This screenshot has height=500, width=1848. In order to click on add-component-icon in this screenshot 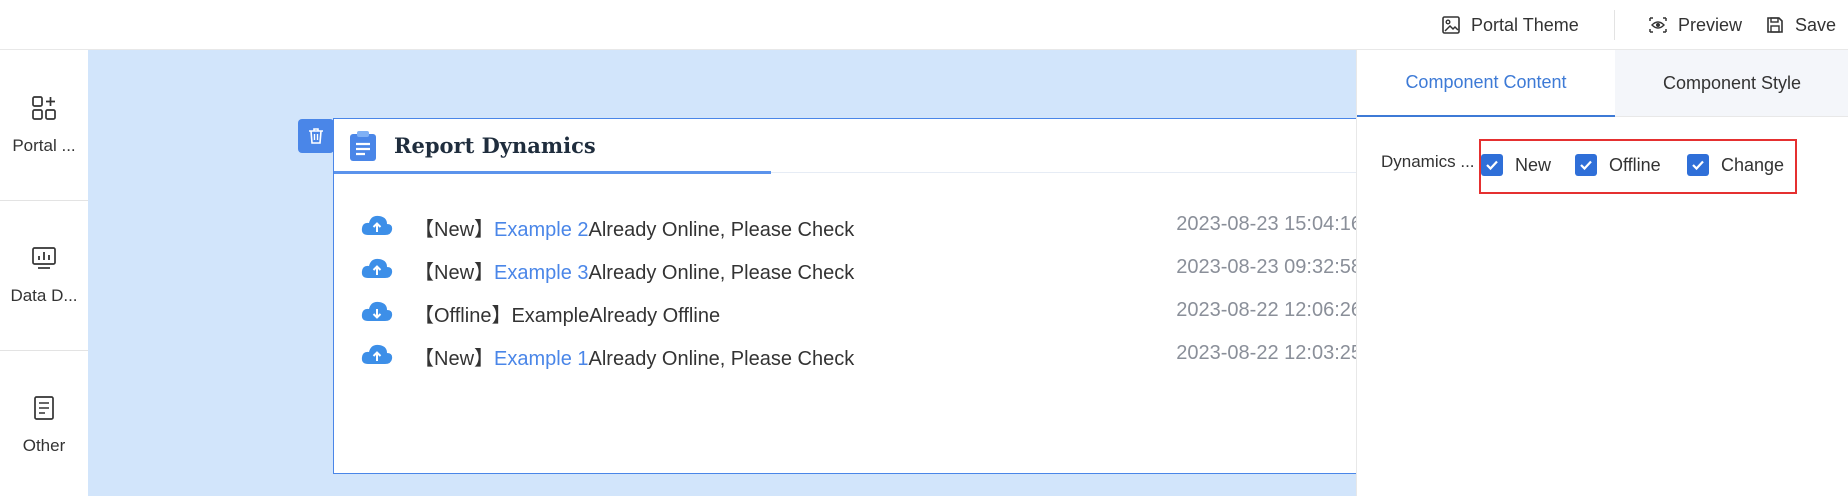, I will do `click(44, 108)`.